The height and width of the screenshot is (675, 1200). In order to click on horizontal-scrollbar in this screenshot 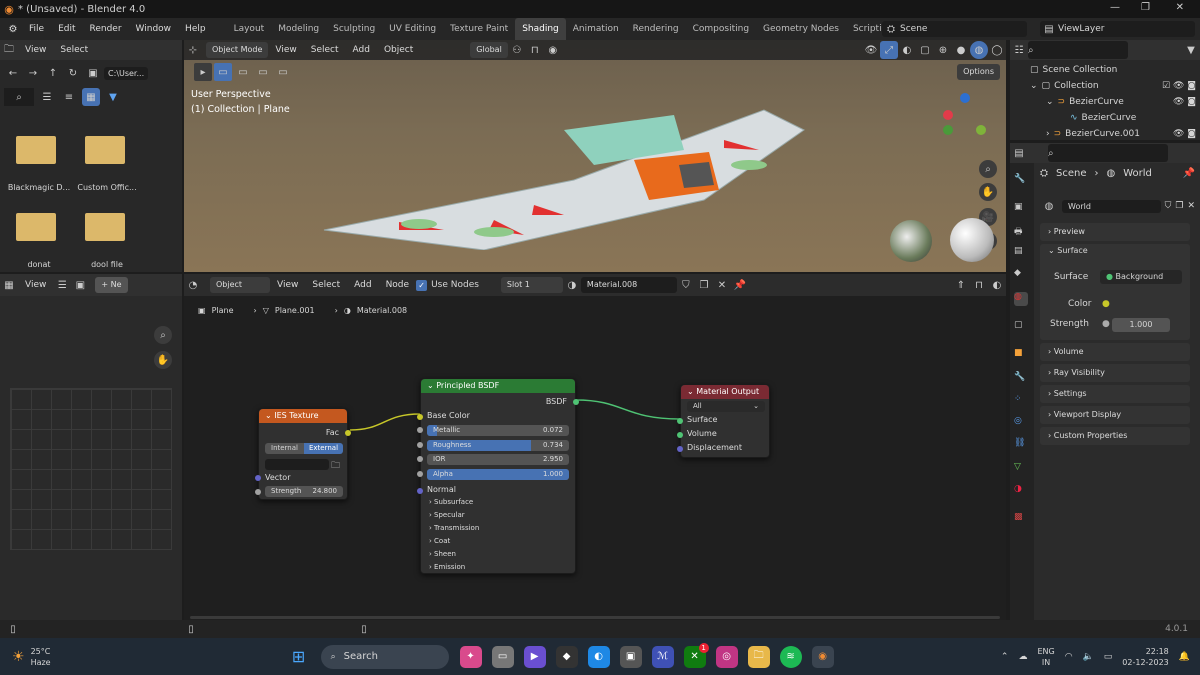, I will do `click(595, 617)`.